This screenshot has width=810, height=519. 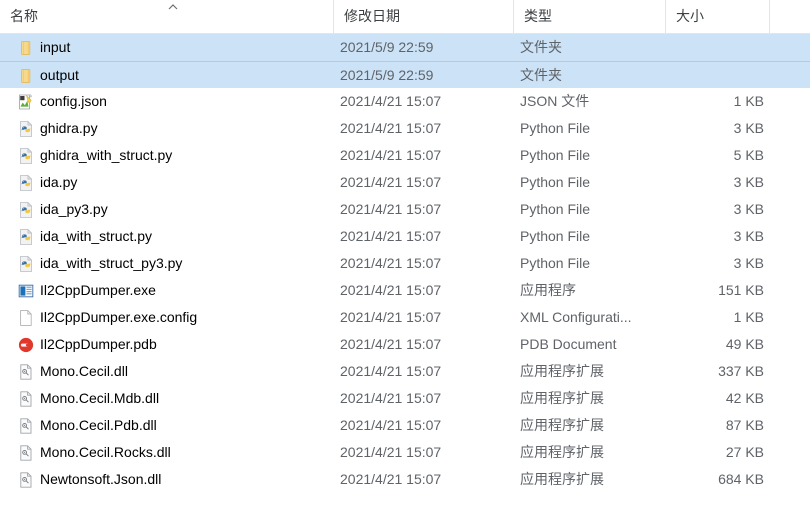 I want to click on file-row: config.json 2021/4/21 15:07 JSON 文件 1 KB, so click(x=405, y=101).